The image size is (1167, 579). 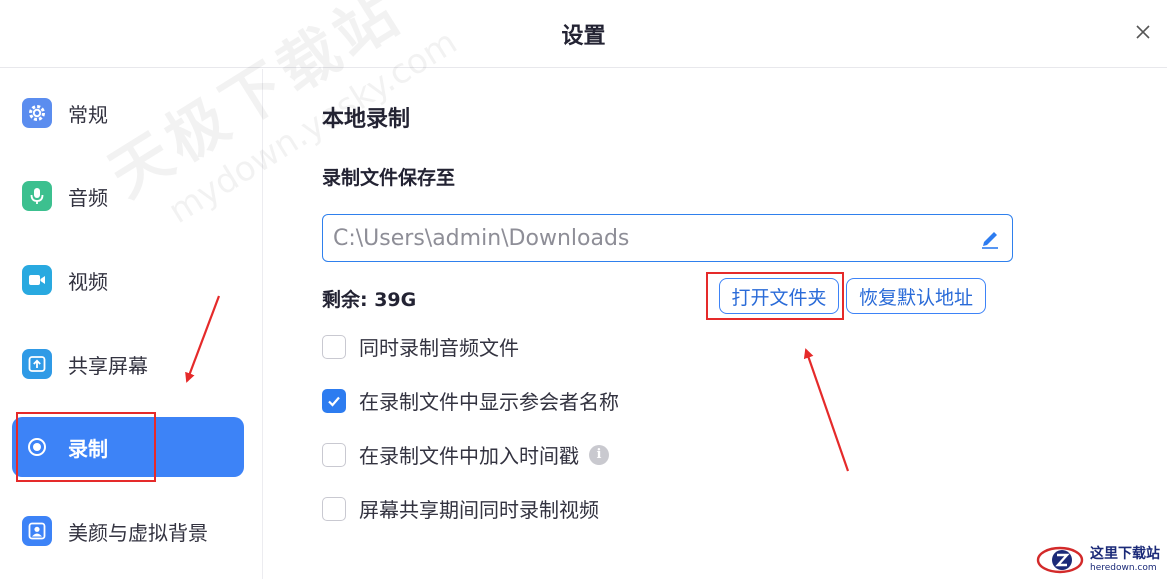 I want to click on window-title: 设置, so click(x=583, y=36).